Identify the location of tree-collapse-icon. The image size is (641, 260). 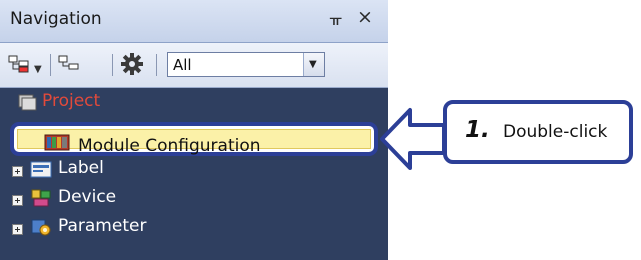
(68, 62).